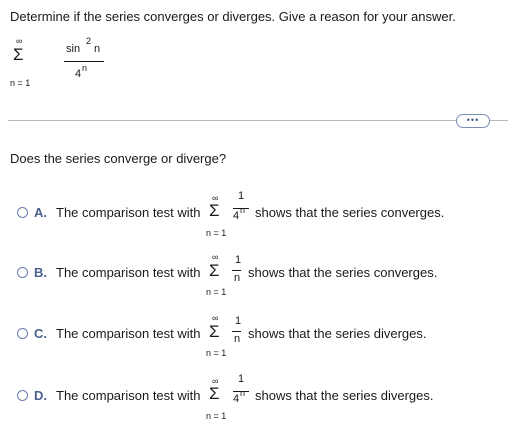  What do you see at coordinates (236, 216) in the screenshot?
I see `option-a-frac-den: 4` at bounding box center [236, 216].